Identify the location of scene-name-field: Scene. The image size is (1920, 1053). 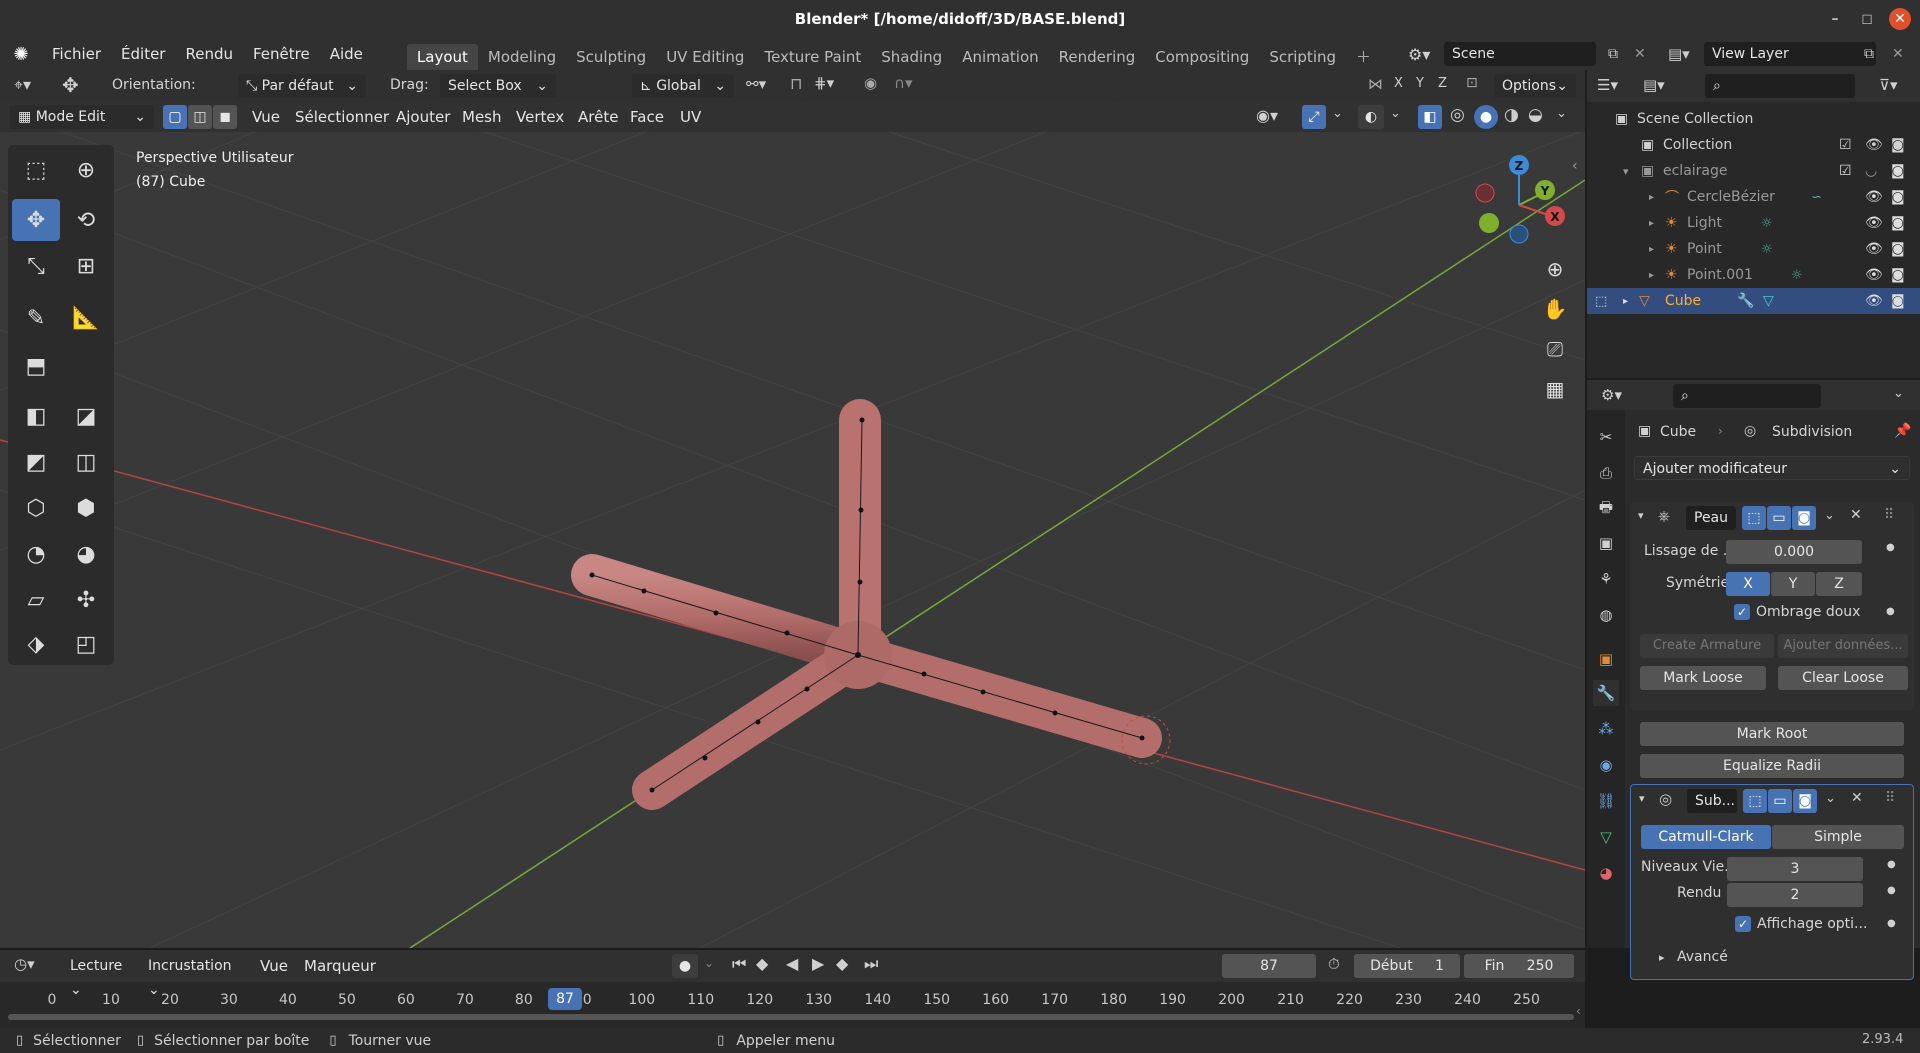
(1520, 54).